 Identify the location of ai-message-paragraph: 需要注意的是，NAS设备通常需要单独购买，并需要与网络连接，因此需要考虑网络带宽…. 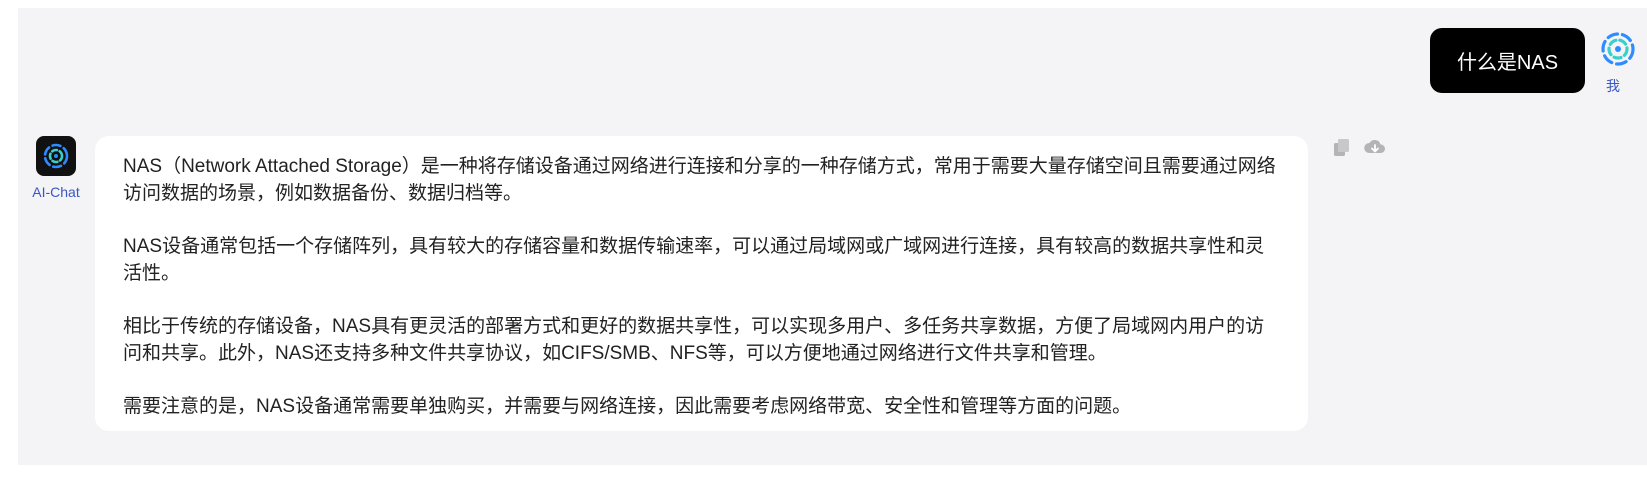
(627, 406).